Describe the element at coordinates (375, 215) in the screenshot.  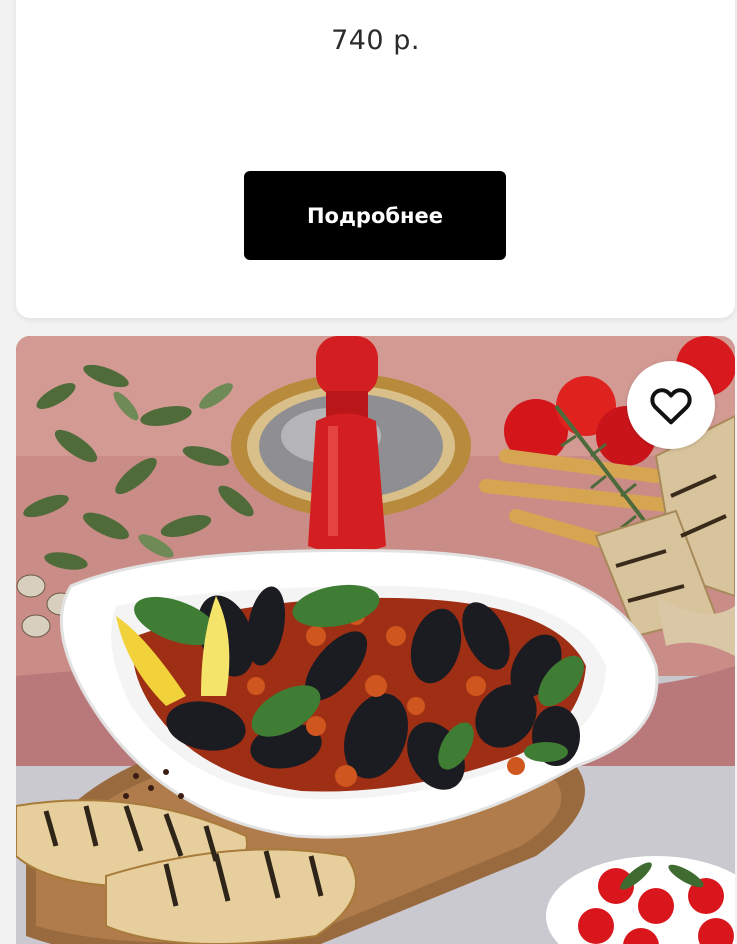
I see `details-button: Подробнее` at that location.